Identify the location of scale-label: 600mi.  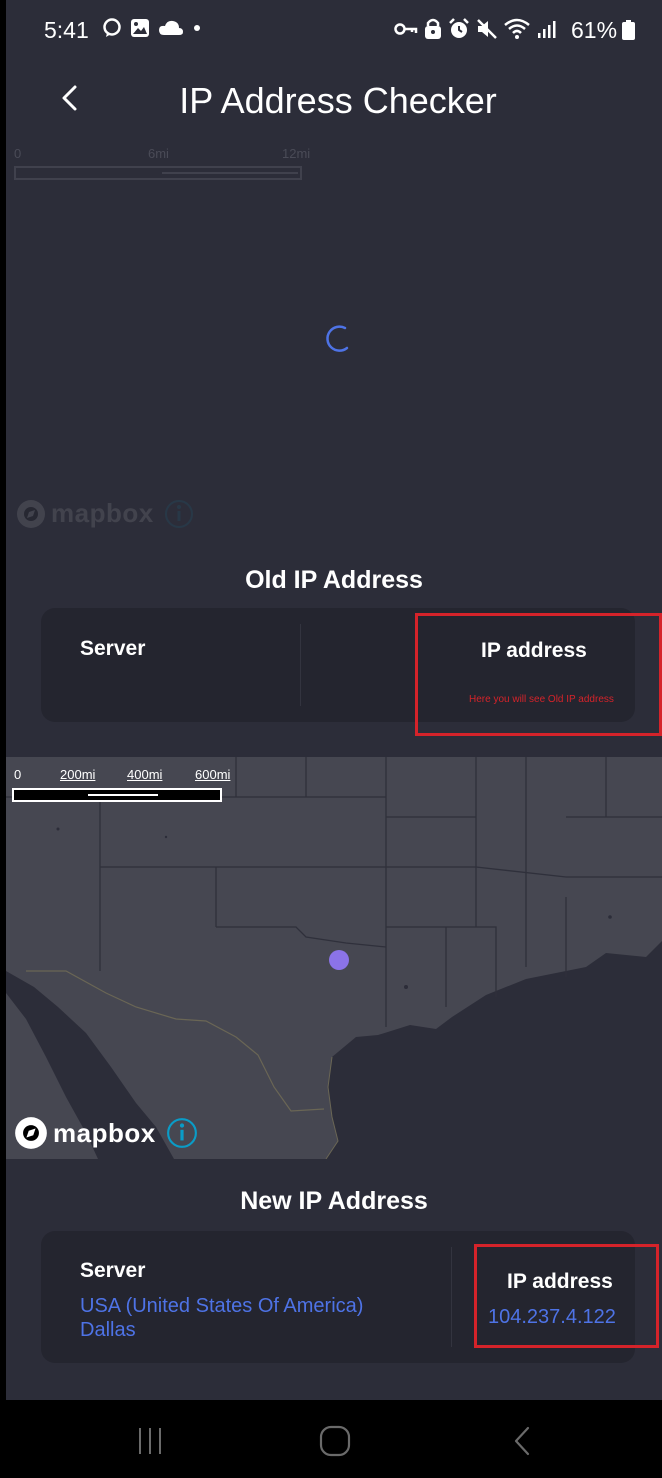
(213, 774).